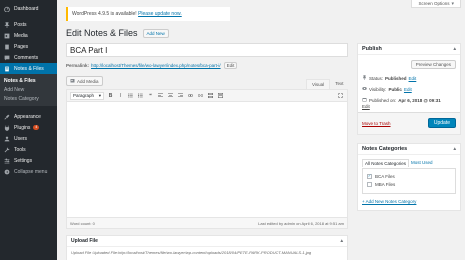 The width and height of the screenshot is (465, 260). Describe the element at coordinates (366, 106) in the screenshot. I see `published-edit-link: Edit` at that location.